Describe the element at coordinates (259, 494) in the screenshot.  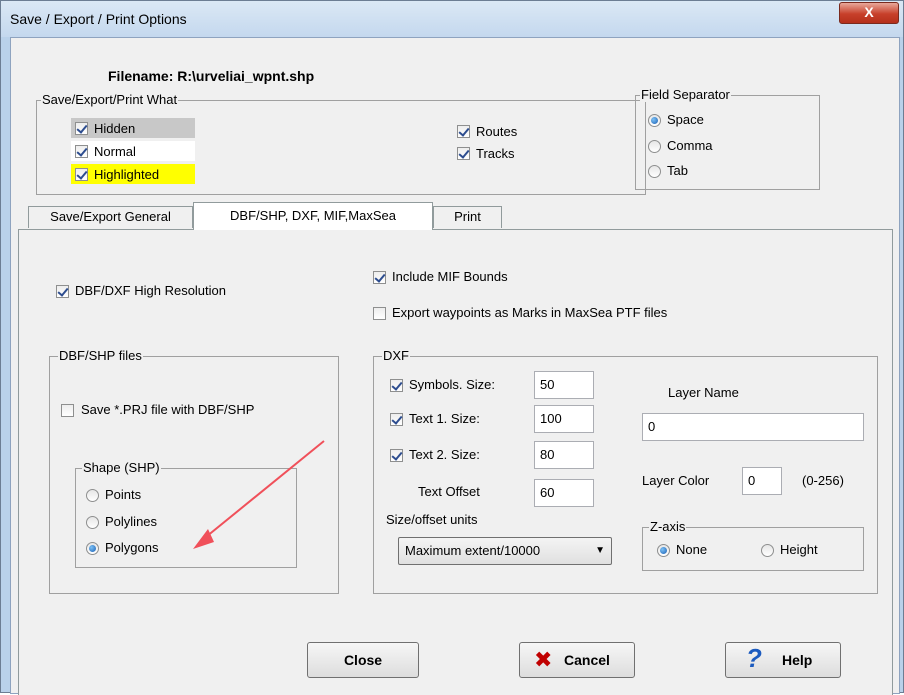
I see `arrow-annotation-icon` at that location.